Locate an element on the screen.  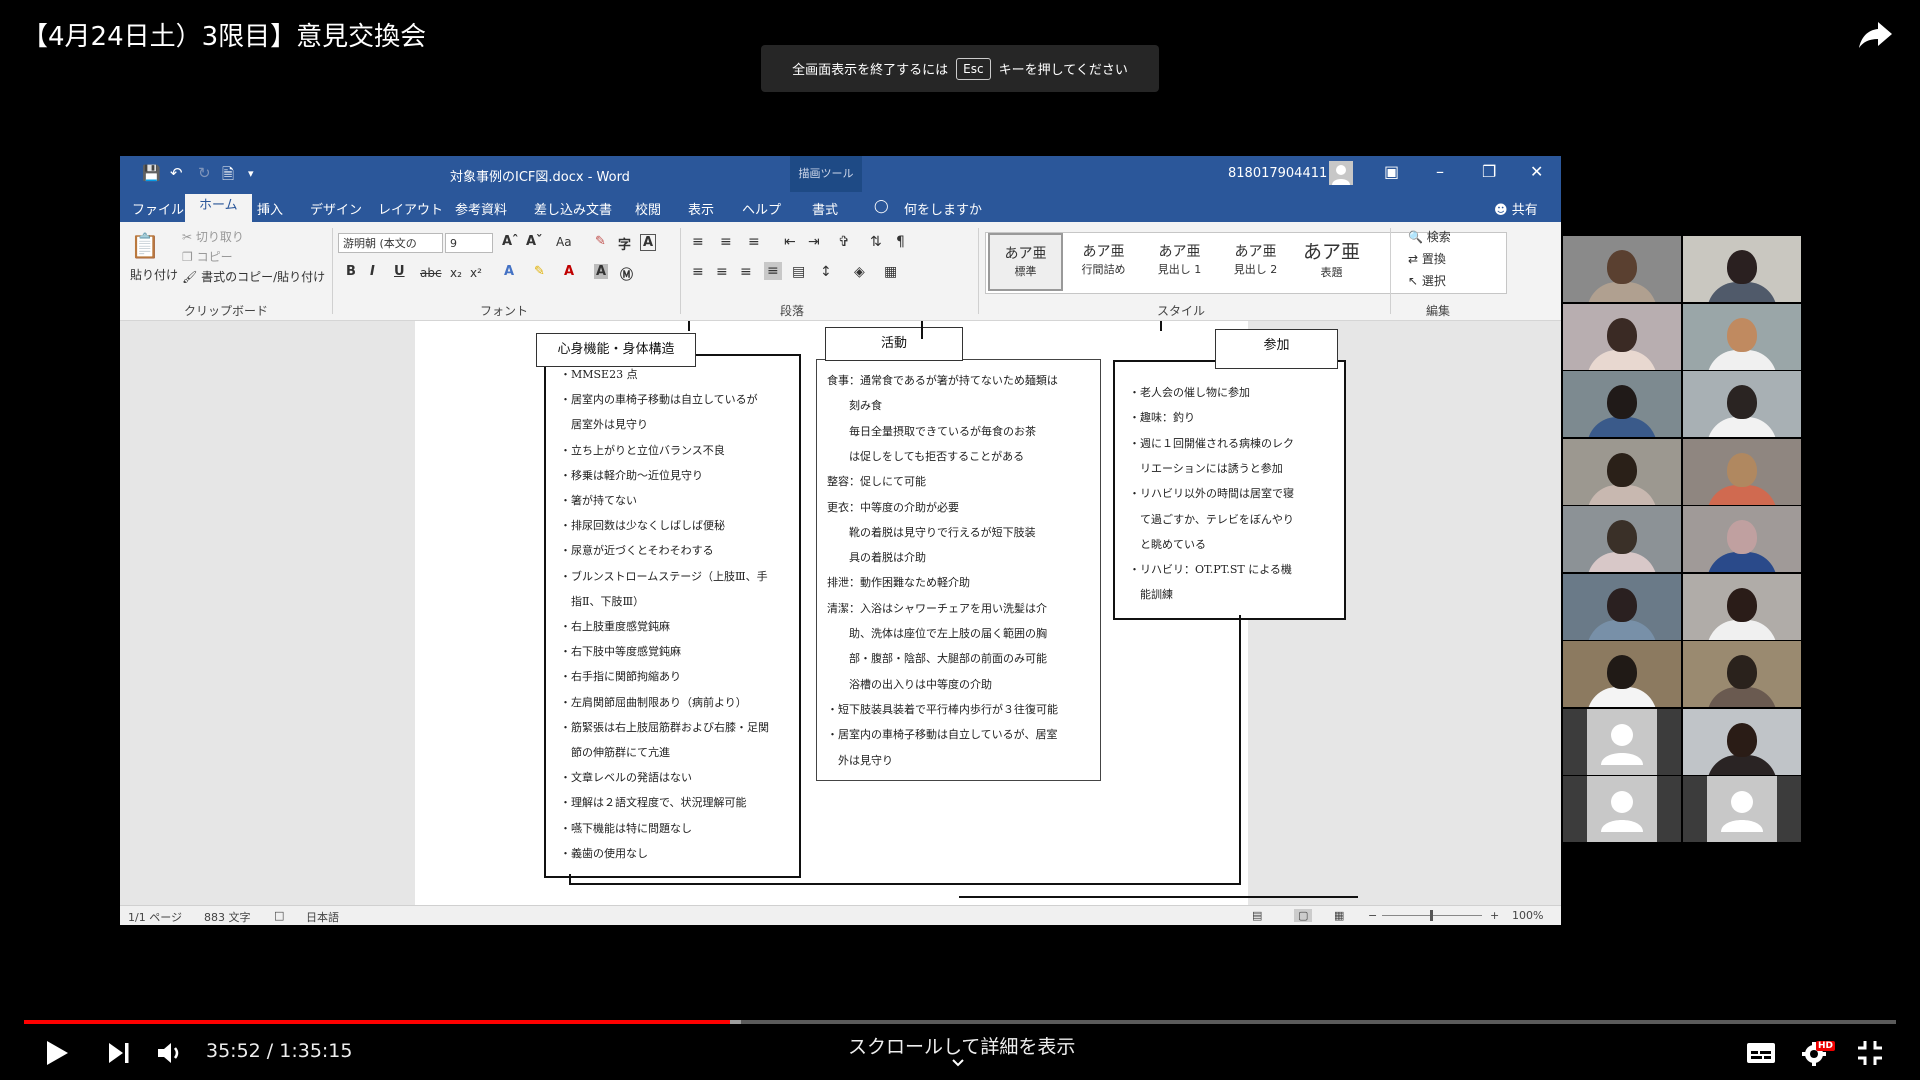
phonetic-guide-icon: 字 is located at coordinates (624, 243).